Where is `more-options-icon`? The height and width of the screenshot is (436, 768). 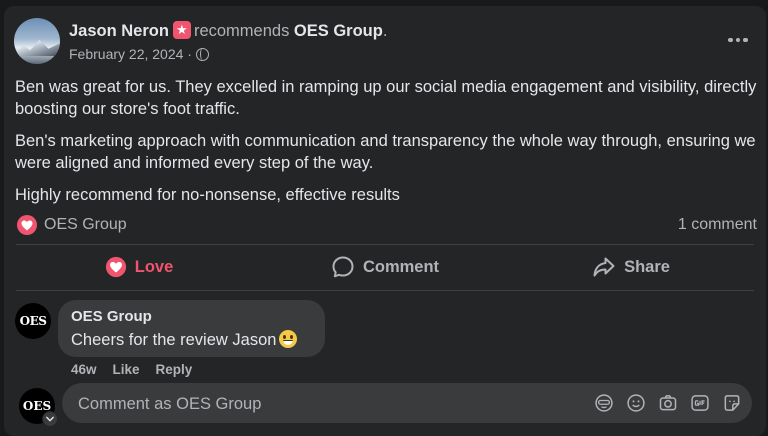 more-options-icon is located at coordinates (738, 40).